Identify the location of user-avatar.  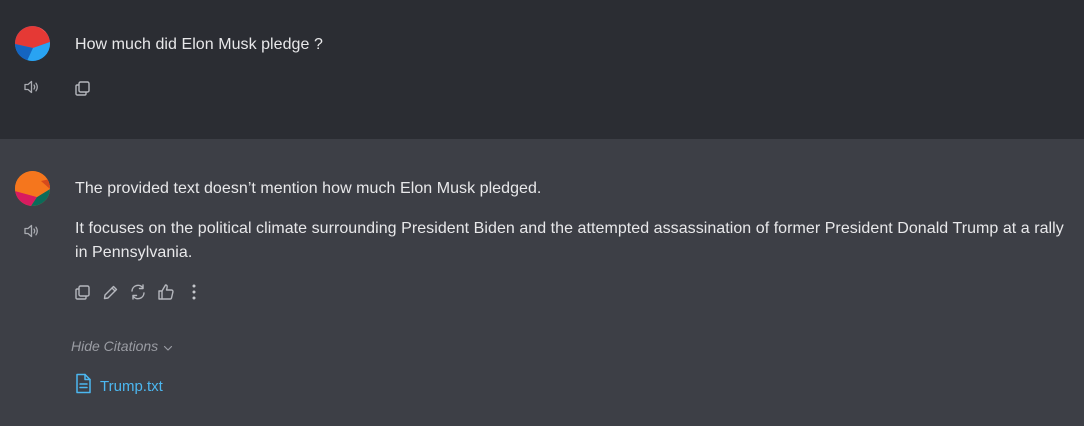
(32, 43).